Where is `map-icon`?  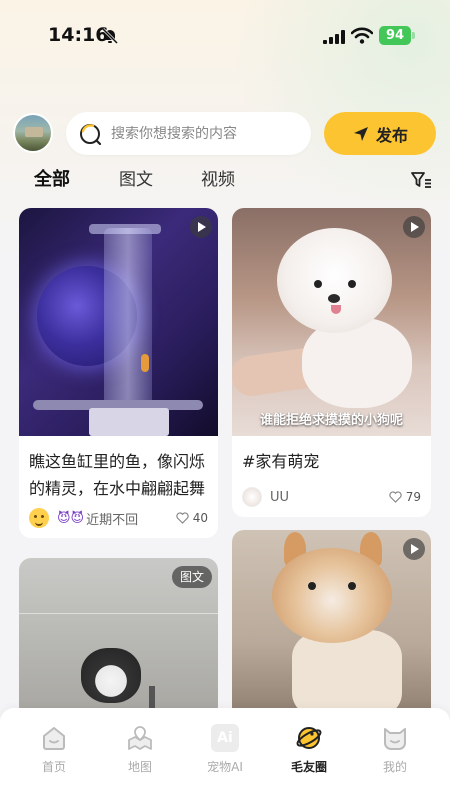 map-icon is located at coordinates (140, 738).